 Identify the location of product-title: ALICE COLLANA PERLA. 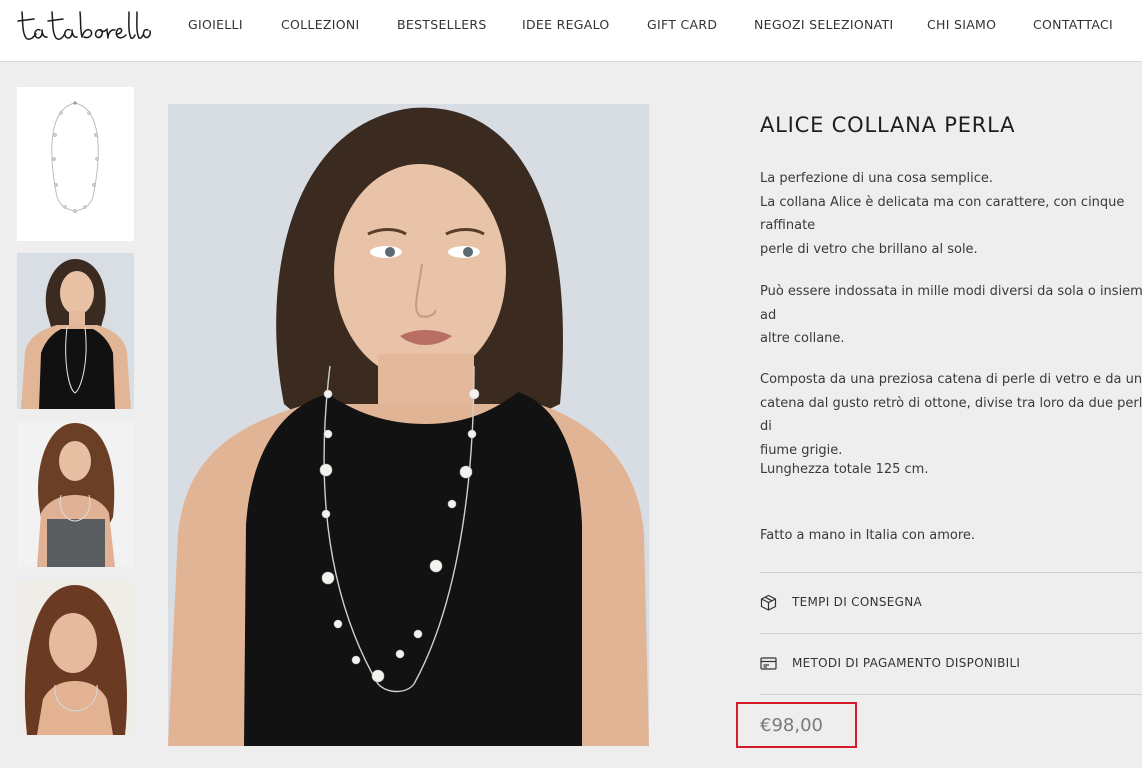
(888, 125).